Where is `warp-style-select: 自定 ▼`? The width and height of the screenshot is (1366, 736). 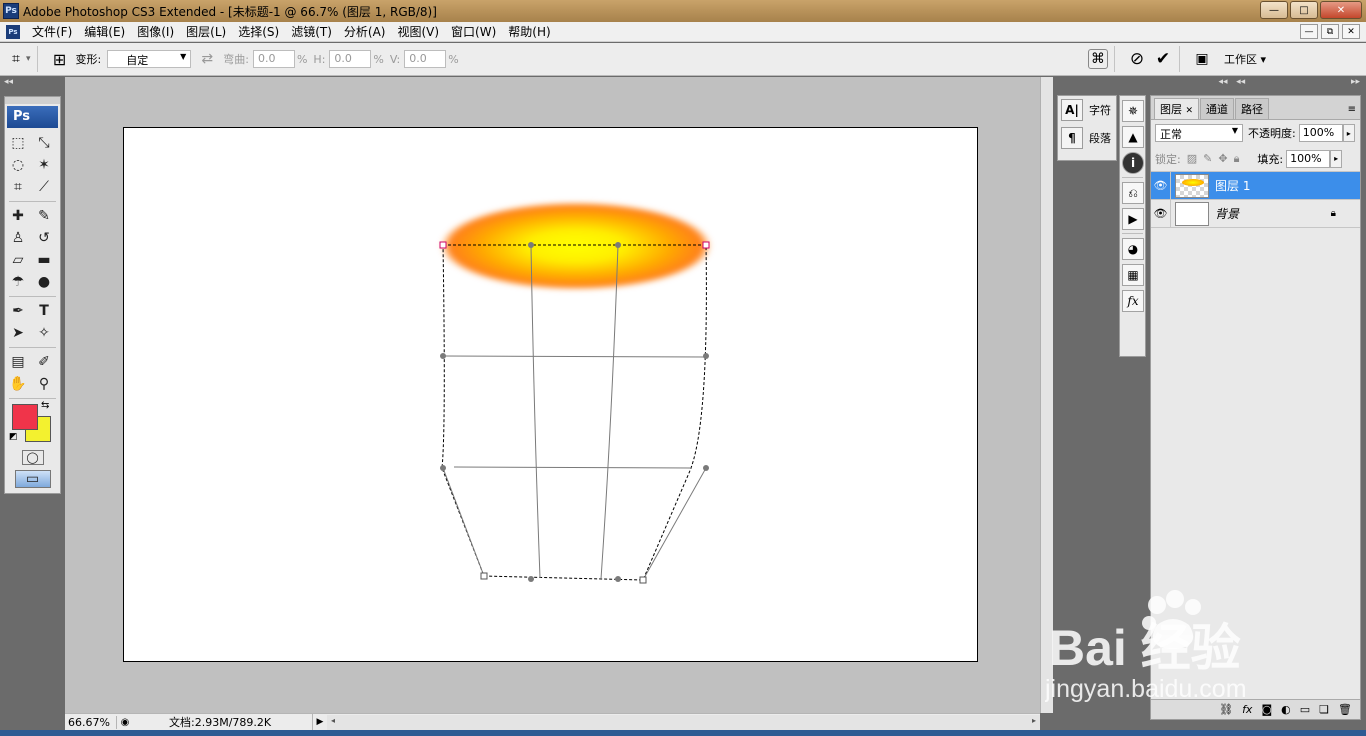 warp-style-select: 自定 ▼ is located at coordinates (149, 59).